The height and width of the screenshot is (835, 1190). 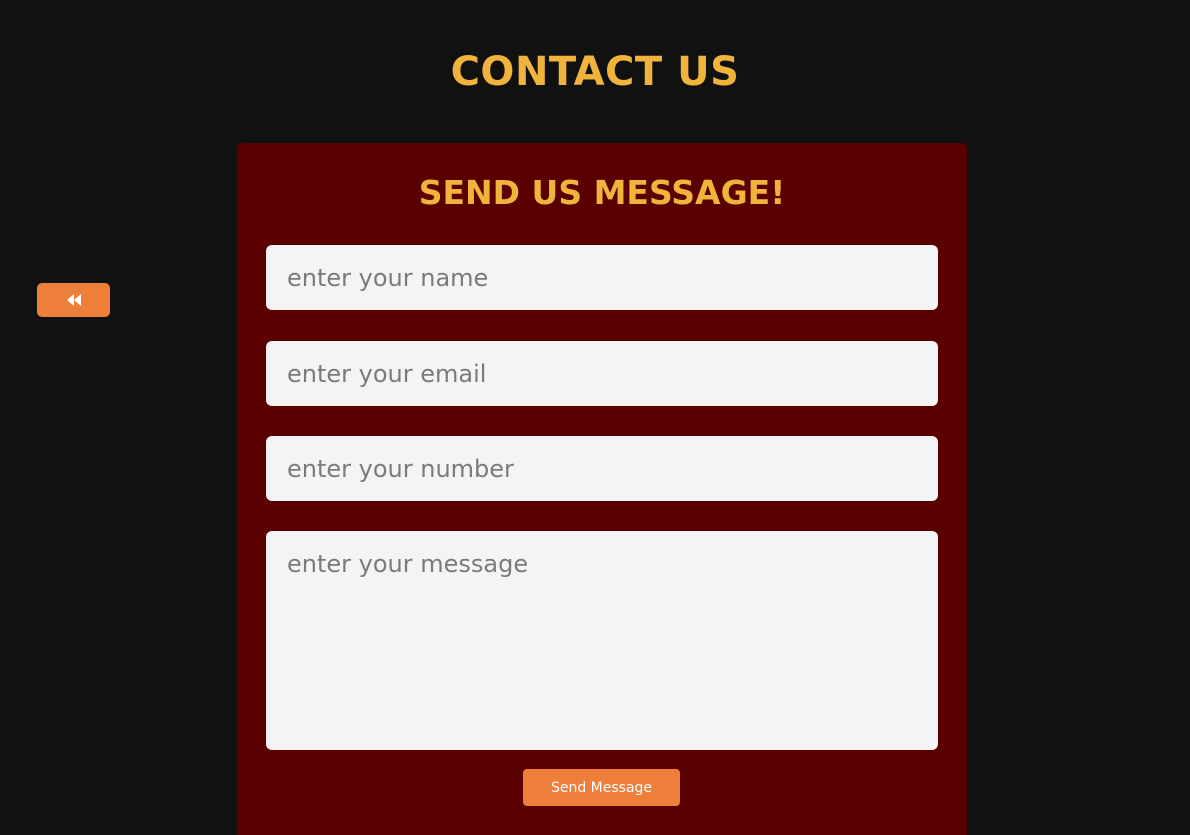 I want to click on email-field, so click(x=602, y=373).